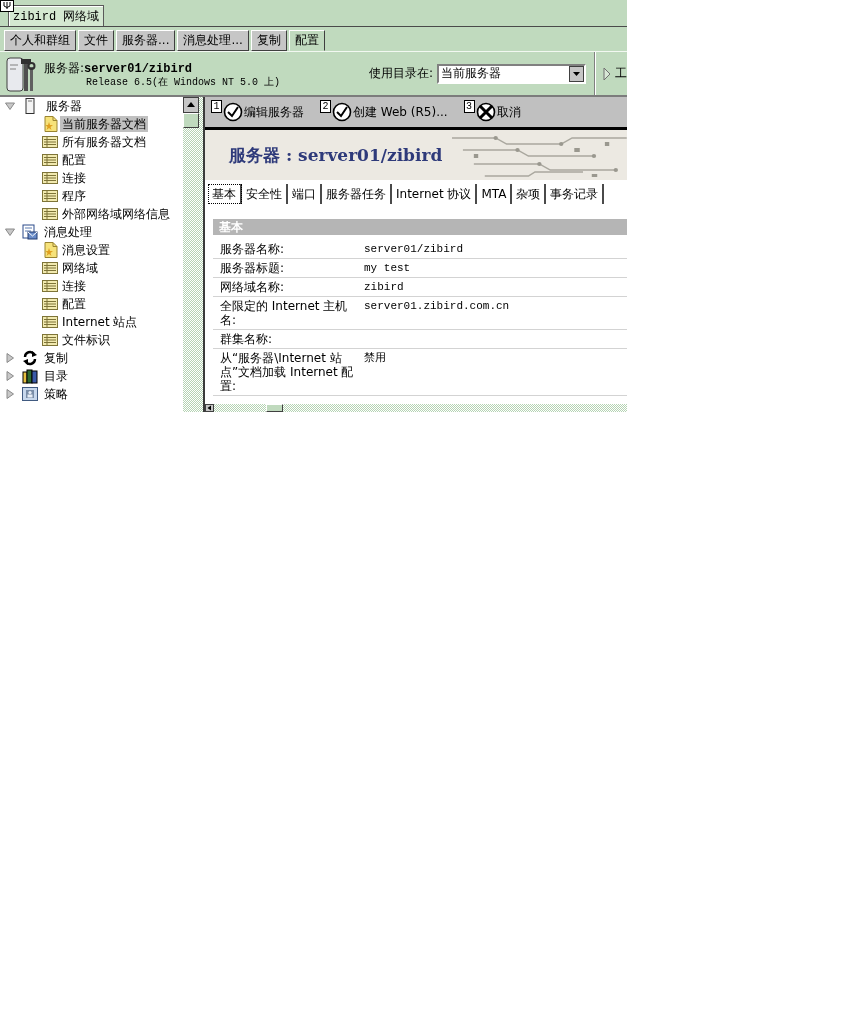  I want to click on scroll-left-button, so click(209, 408).